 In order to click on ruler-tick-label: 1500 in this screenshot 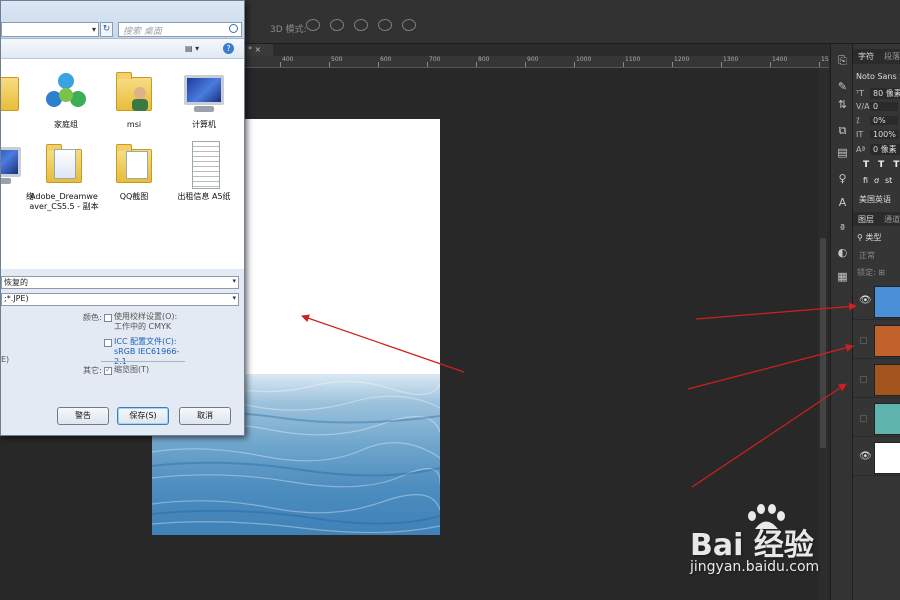, I will do `click(825, 59)`.